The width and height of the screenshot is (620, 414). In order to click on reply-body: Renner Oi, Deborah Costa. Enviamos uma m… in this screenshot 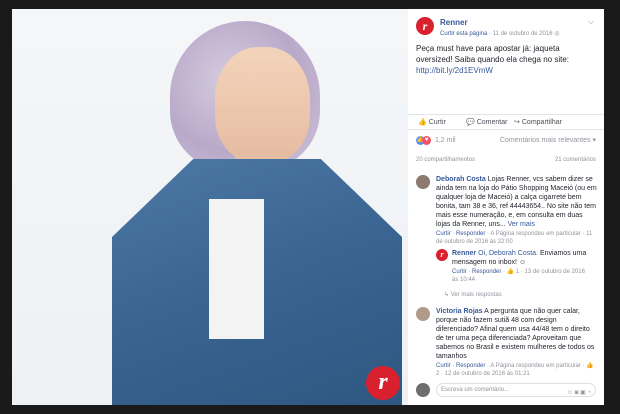, I will do `click(521, 266)`.